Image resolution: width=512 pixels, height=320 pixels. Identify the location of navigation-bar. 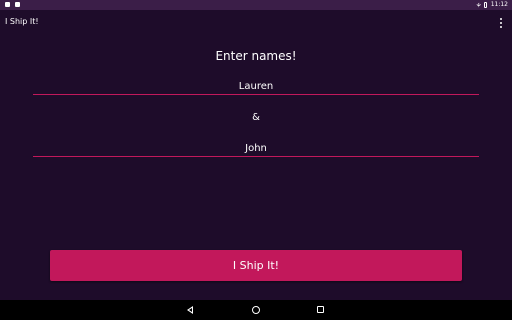
(256, 310).